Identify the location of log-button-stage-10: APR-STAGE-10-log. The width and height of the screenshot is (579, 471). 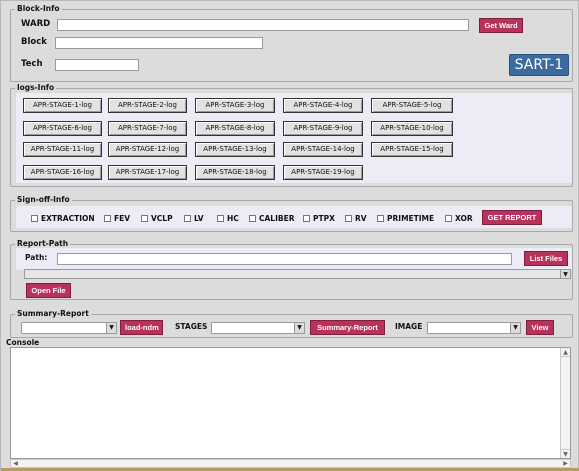
(412, 128).